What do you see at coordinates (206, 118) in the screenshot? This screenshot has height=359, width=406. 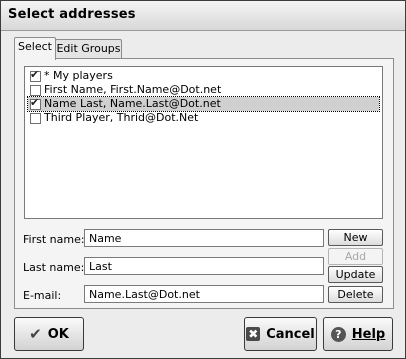 I see `list-item-third-player: Third Player, Thrid@Dot.Net` at bounding box center [206, 118].